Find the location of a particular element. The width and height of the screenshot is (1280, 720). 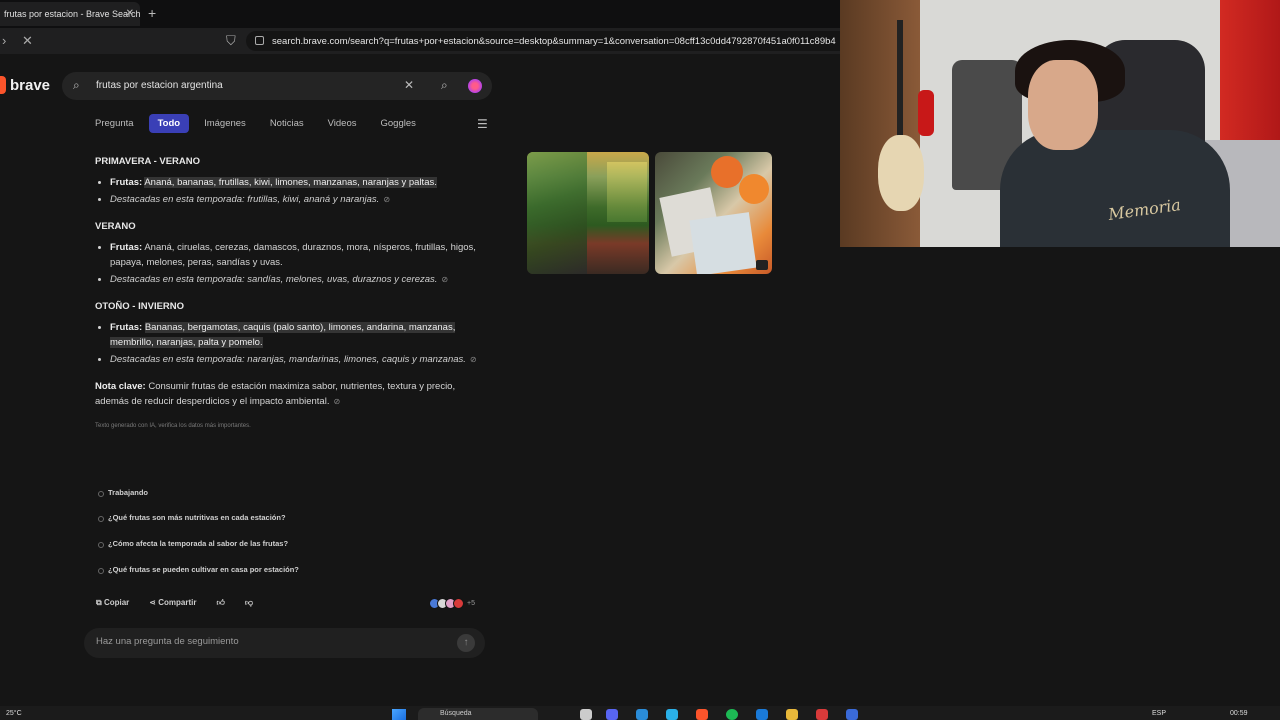

filter-settings-icon: ☰ is located at coordinates (482, 124).